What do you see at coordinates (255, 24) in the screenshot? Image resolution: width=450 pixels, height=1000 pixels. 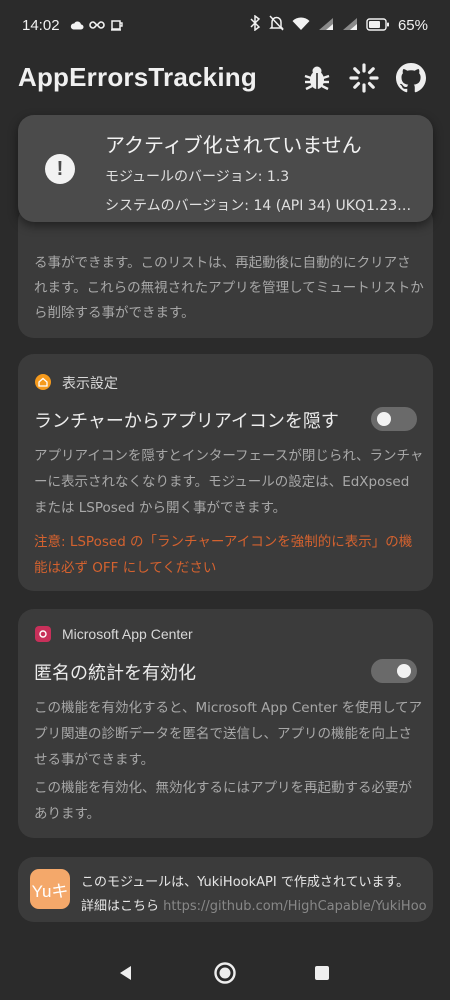 I see `bluetooth-icon` at bounding box center [255, 24].